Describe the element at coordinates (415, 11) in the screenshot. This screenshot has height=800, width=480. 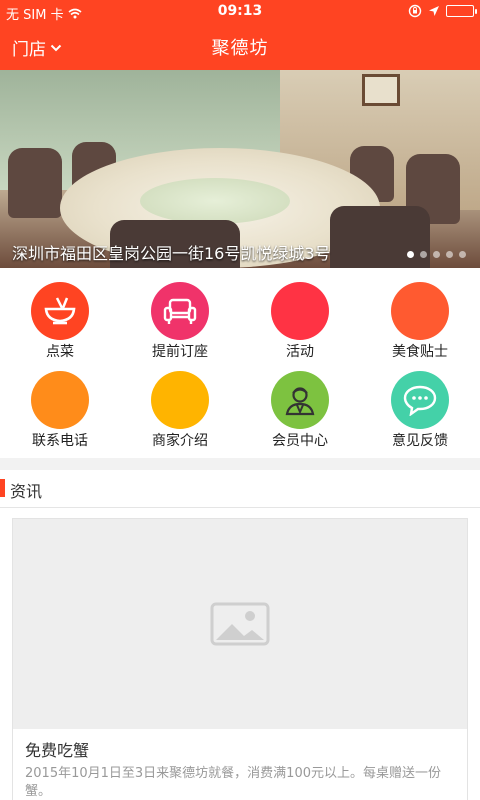
I see `rotation-lock-icon` at that location.